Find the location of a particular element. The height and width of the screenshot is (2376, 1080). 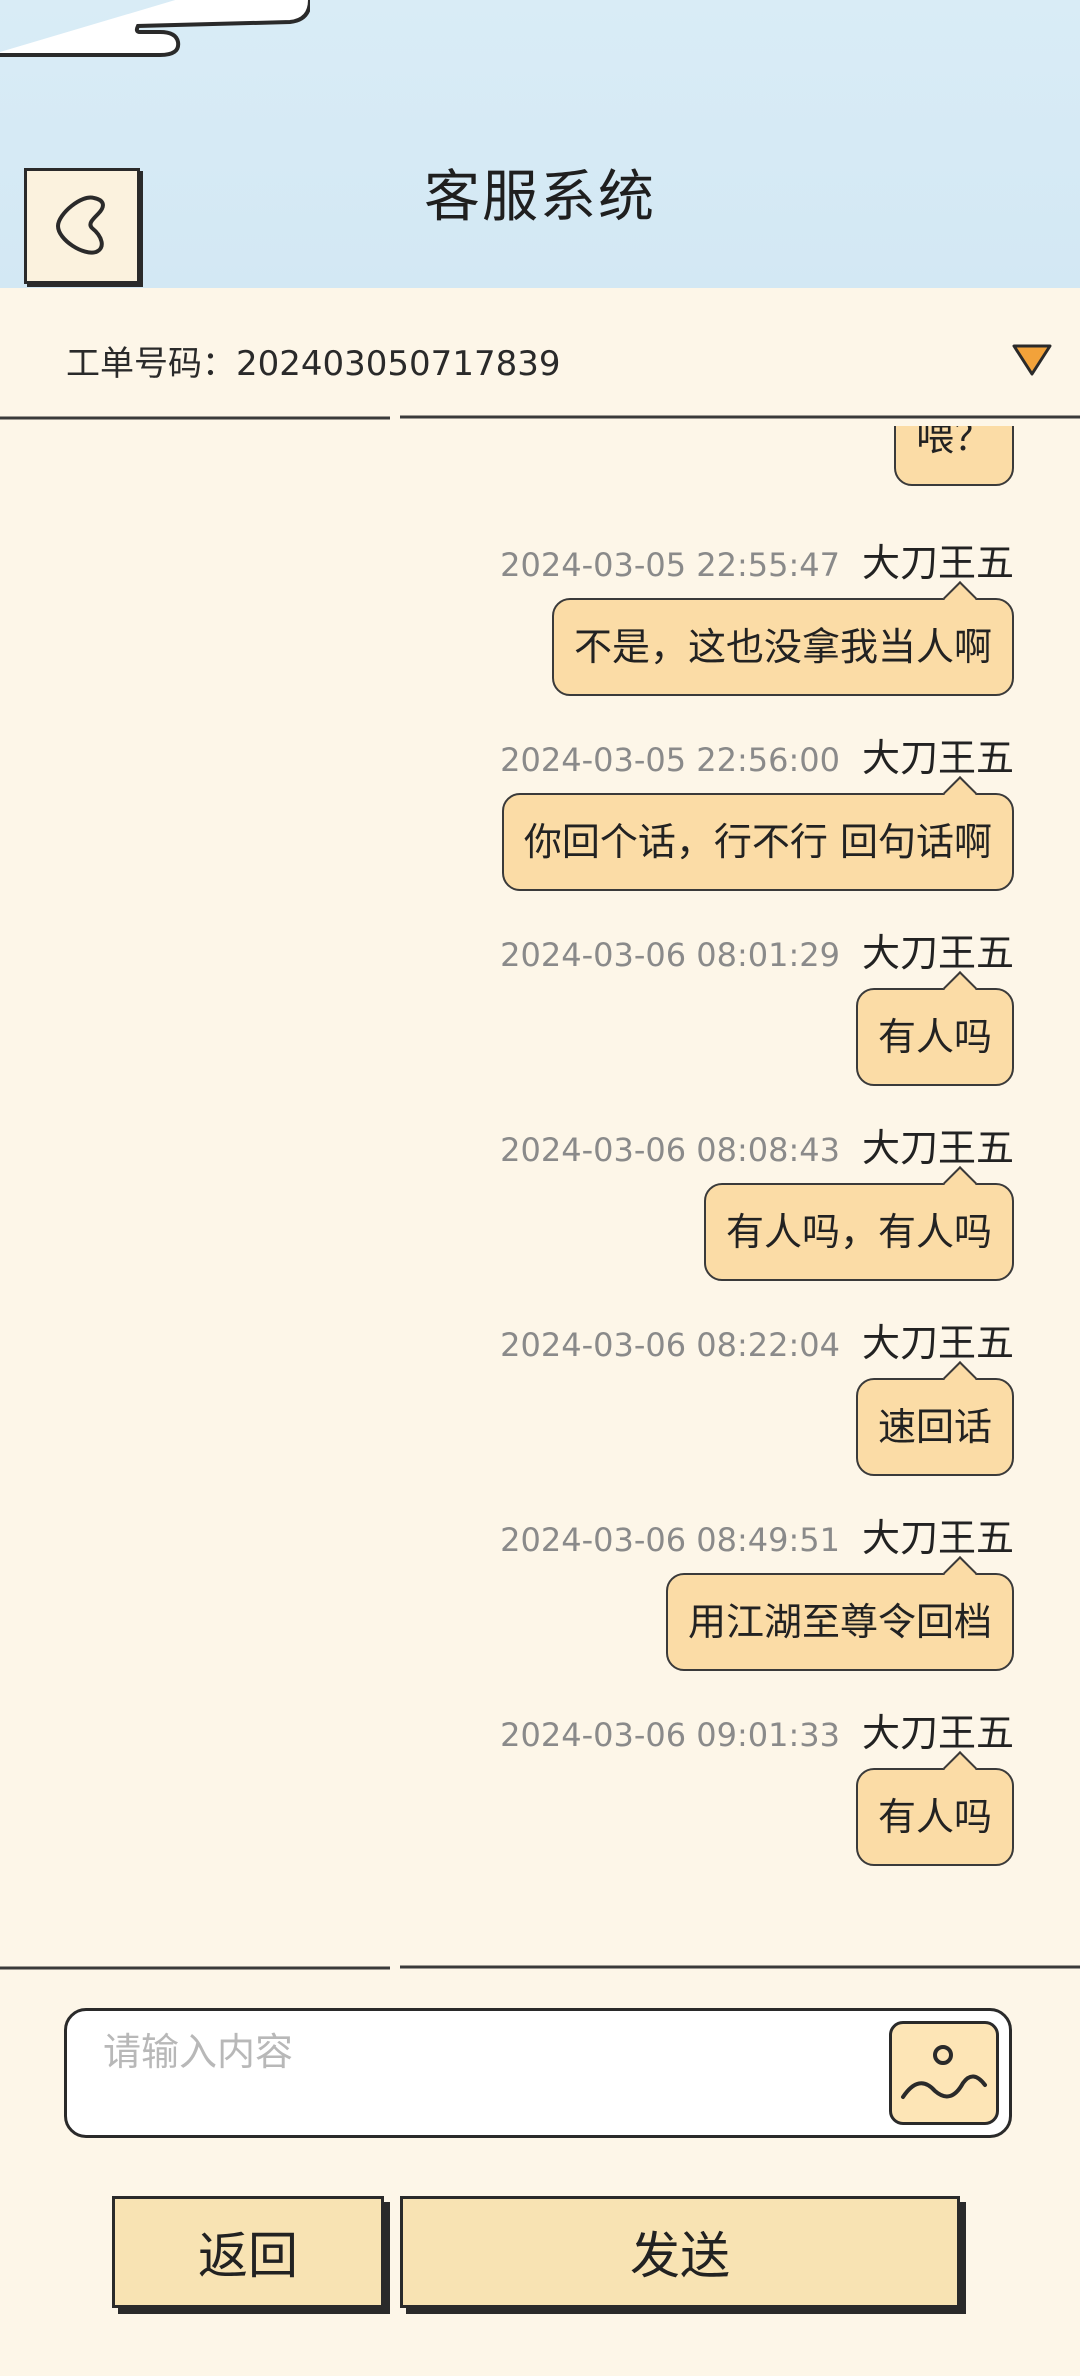

page-title: 客服系统 is located at coordinates (540, 197).